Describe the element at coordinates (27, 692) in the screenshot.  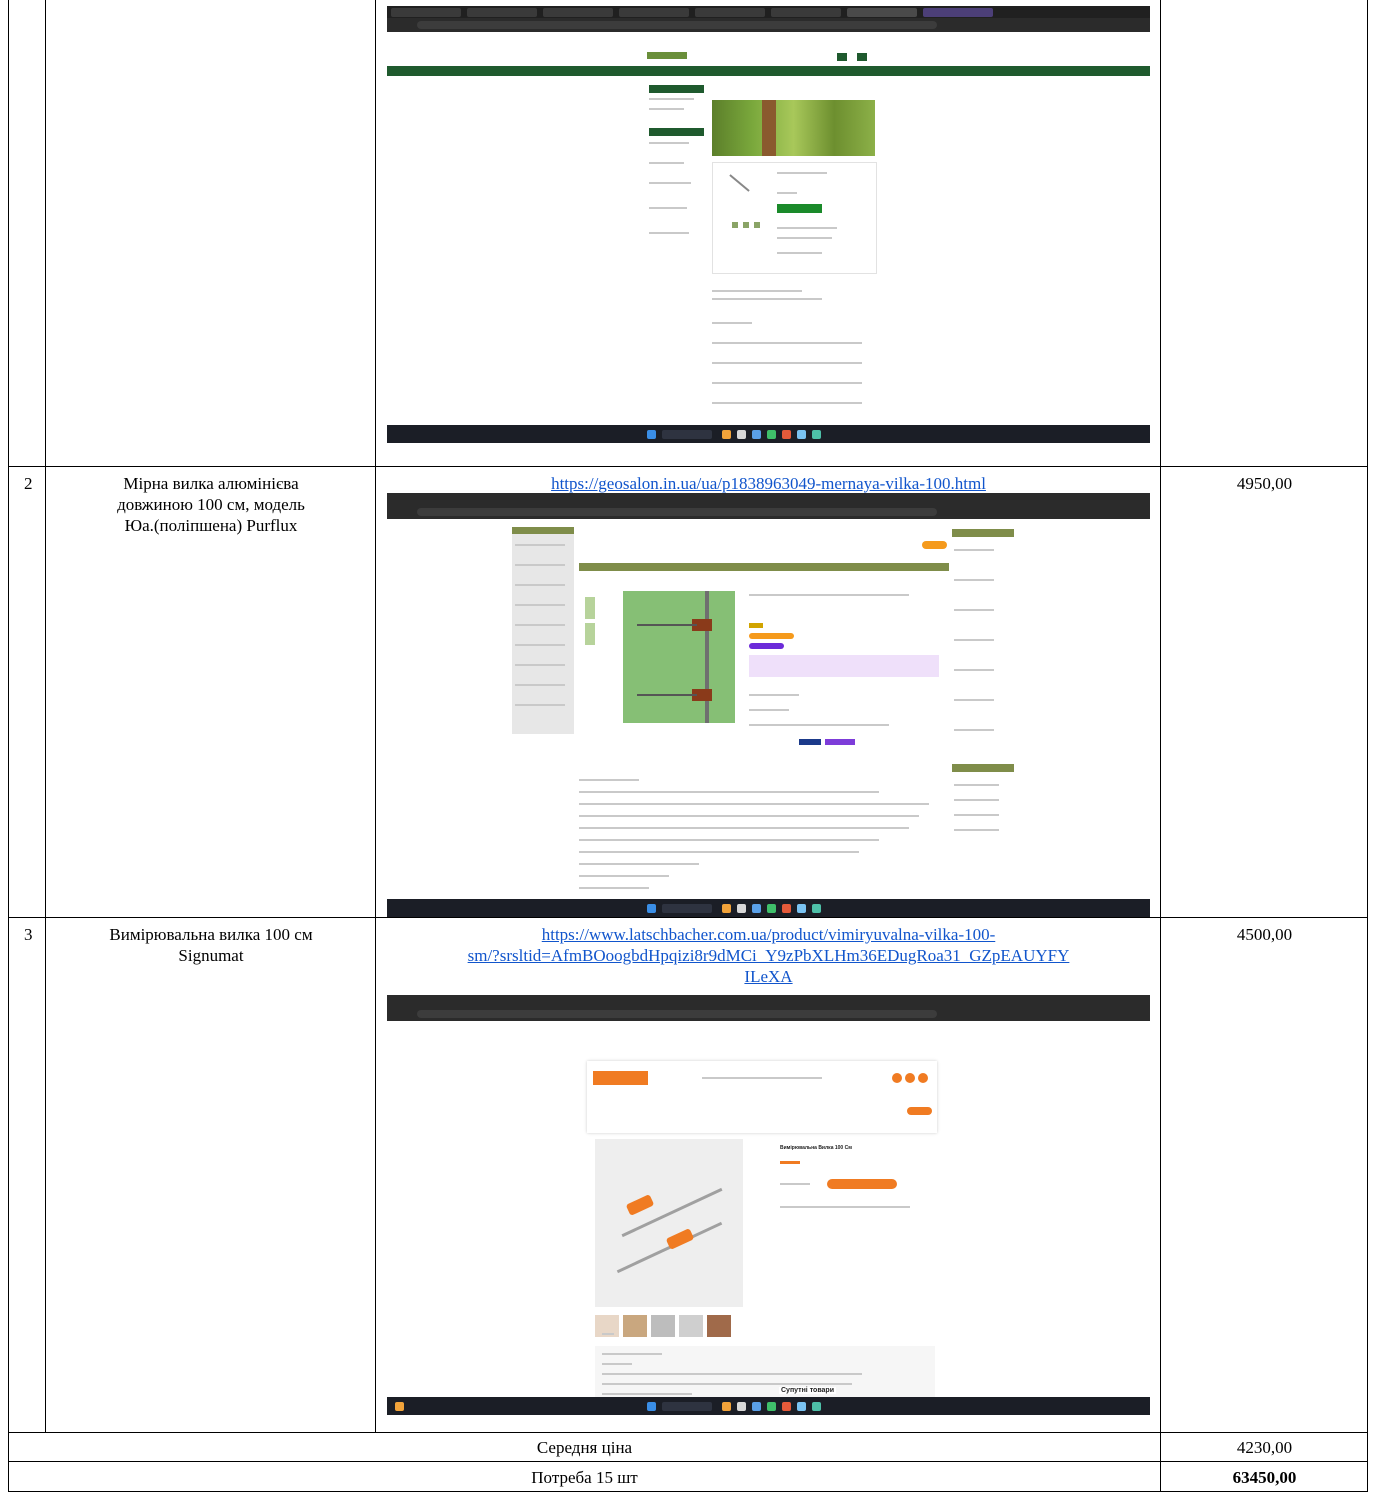
I see `row2-col1` at that location.